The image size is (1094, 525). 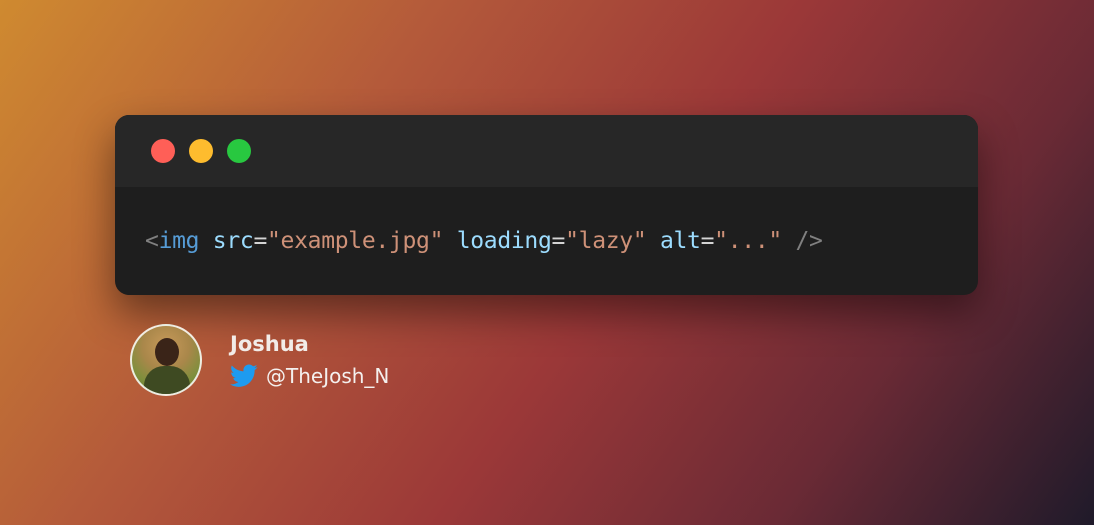 I want to click on code-token: />, so click(x=809, y=241).